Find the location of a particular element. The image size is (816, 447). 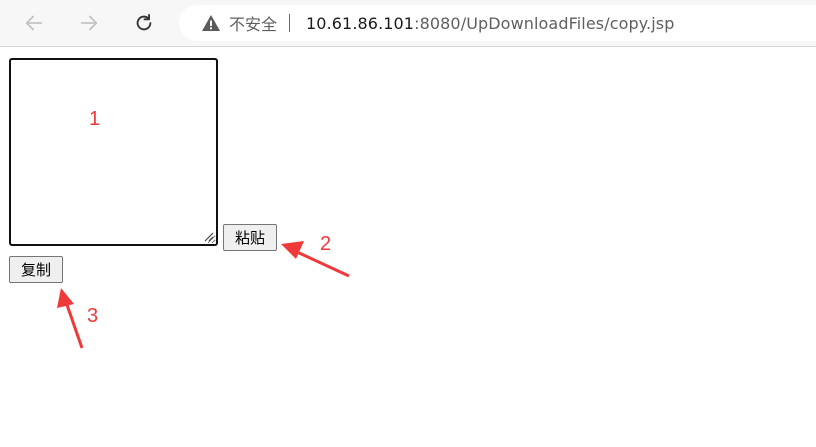

security-label: 不安全 is located at coordinates (253, 23).